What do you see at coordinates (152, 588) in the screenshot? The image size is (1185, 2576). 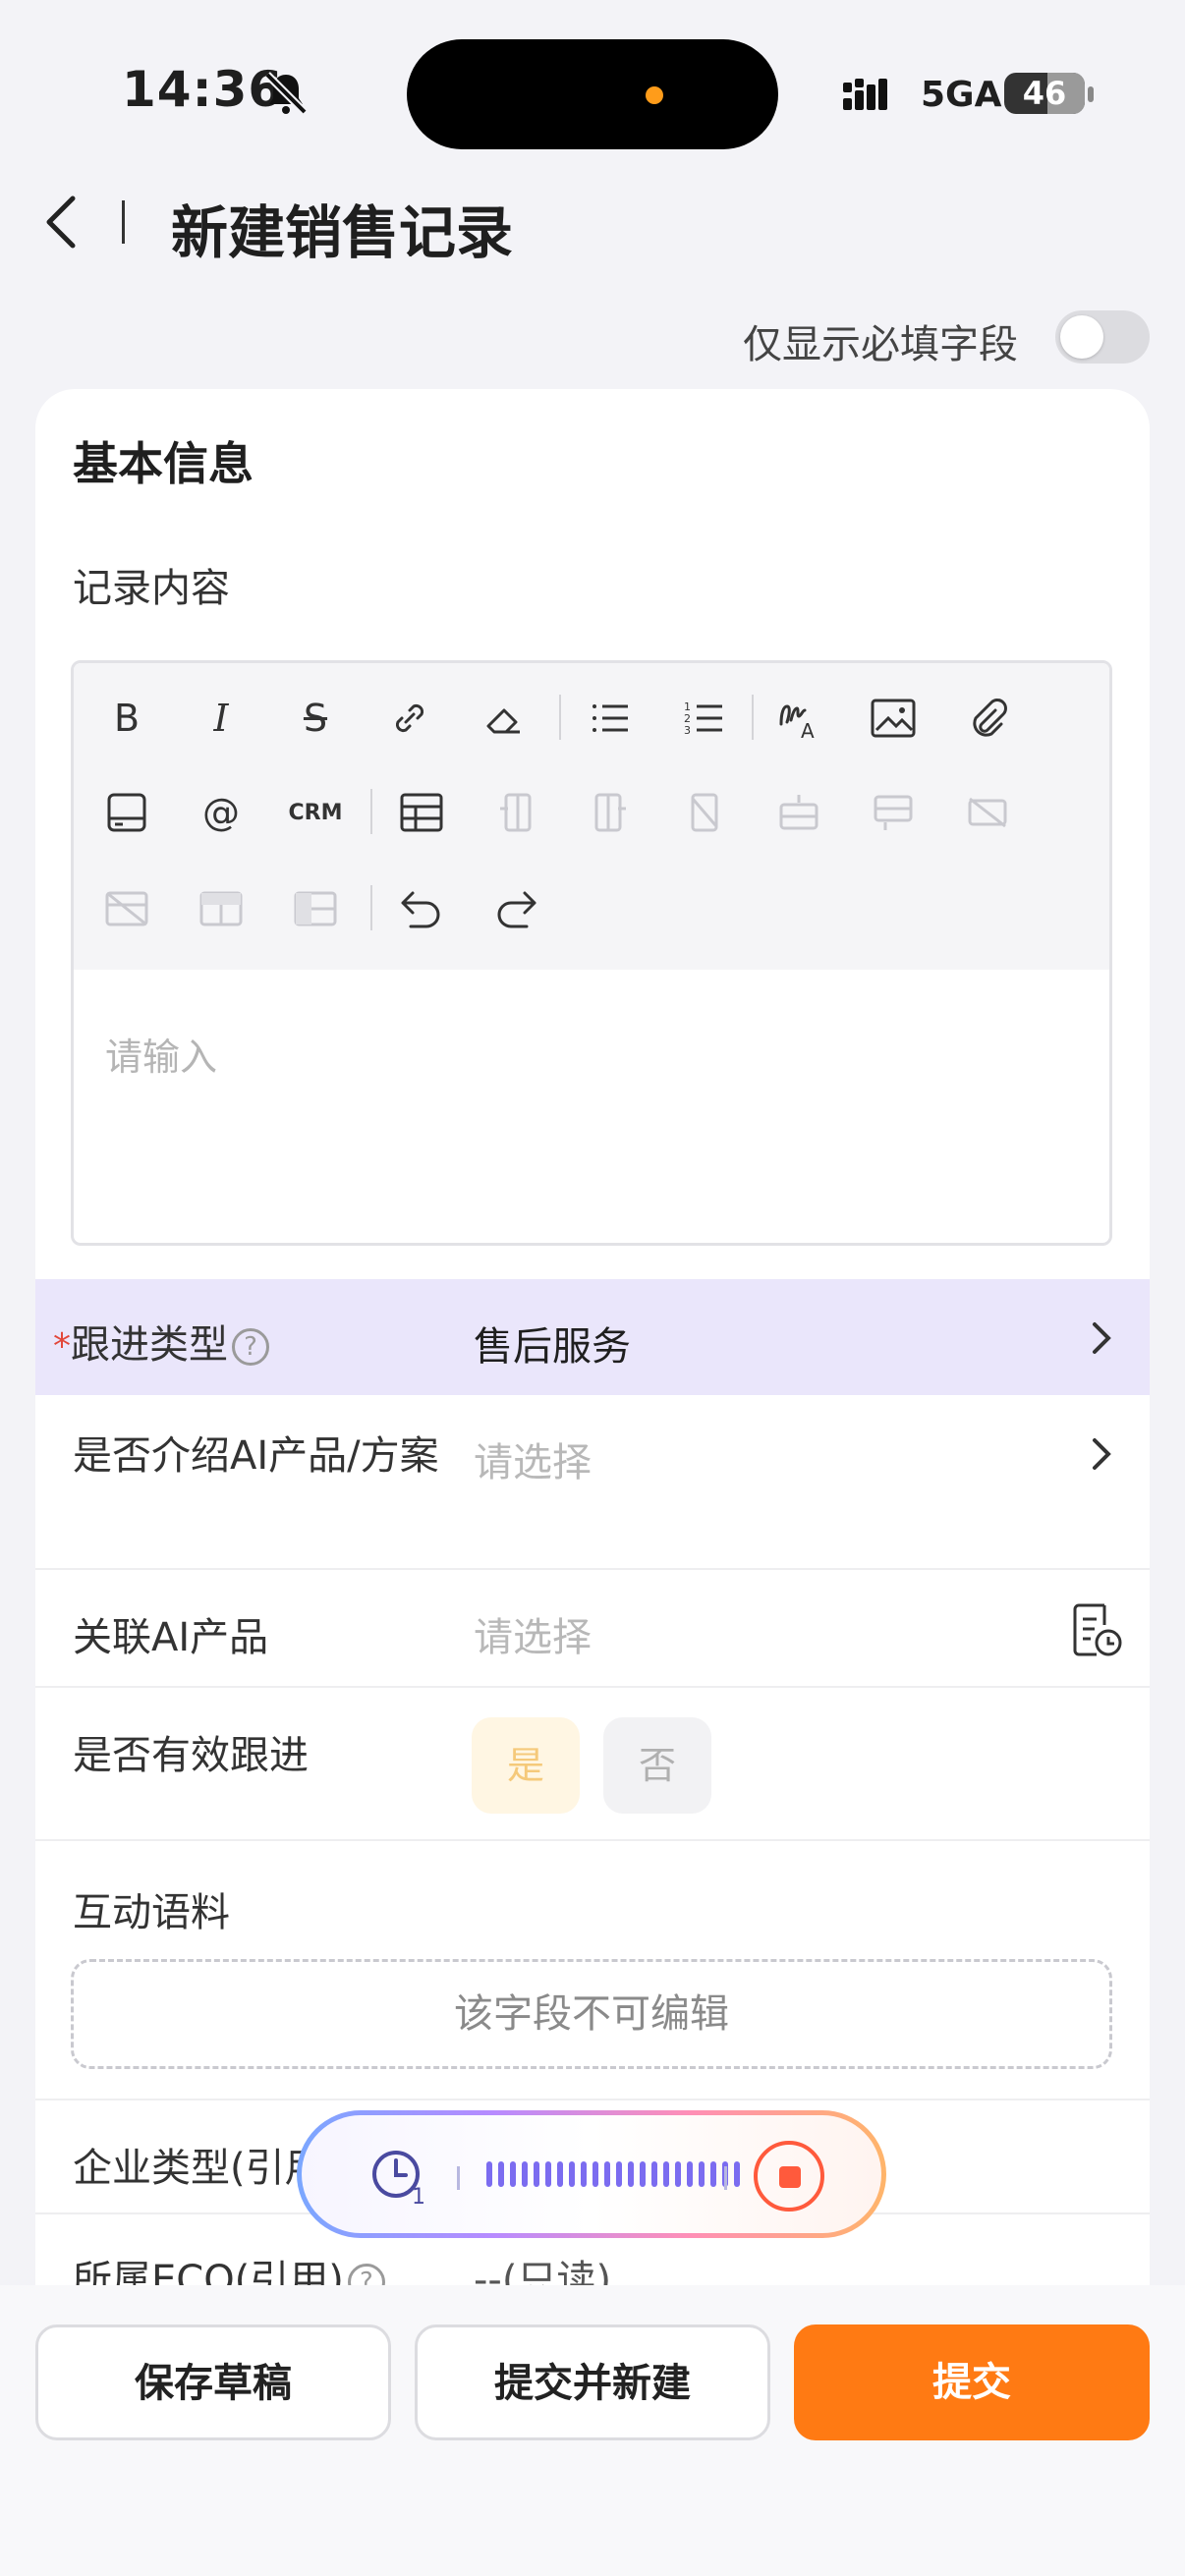 I see `record-content-label: 记录内容` at bounding box center [152, 588].